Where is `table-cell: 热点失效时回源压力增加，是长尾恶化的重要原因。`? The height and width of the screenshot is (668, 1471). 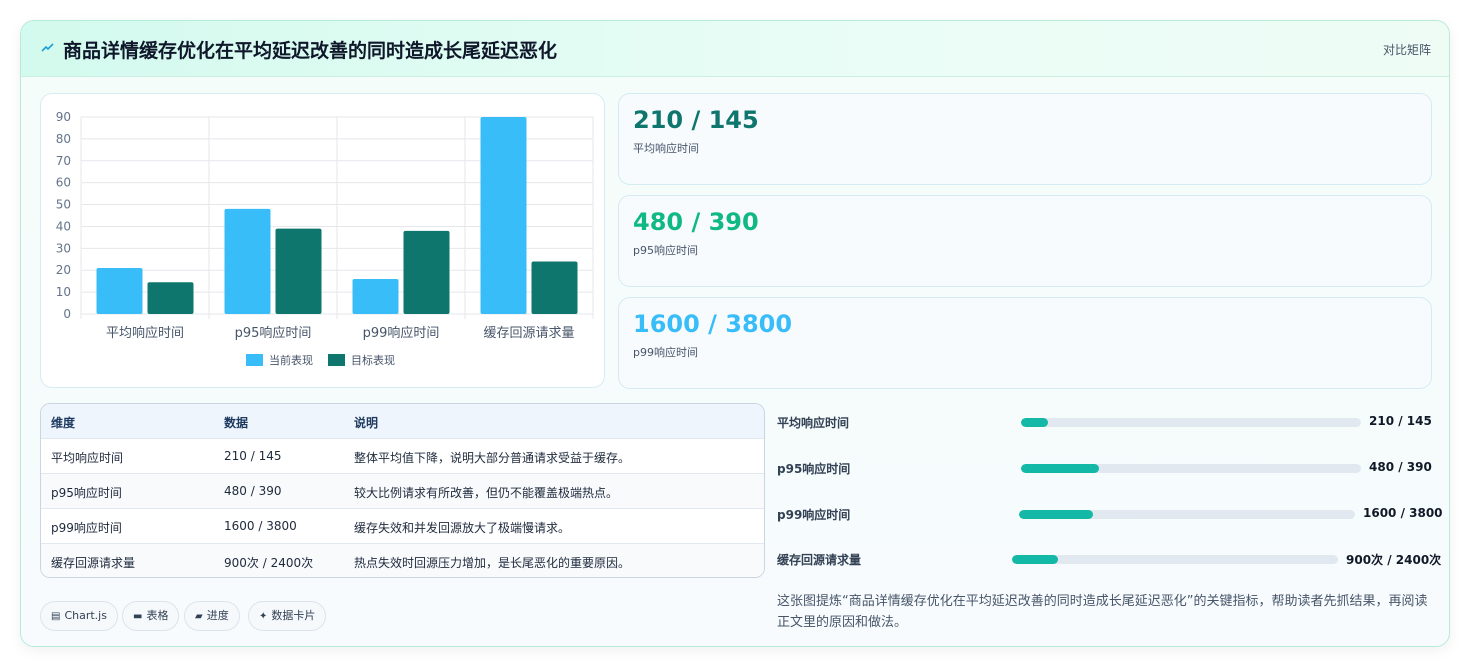 table-cell: 热点失效时回源压力增加，是长尾恶化的重要原因。 is located at coordinates (492, 563).